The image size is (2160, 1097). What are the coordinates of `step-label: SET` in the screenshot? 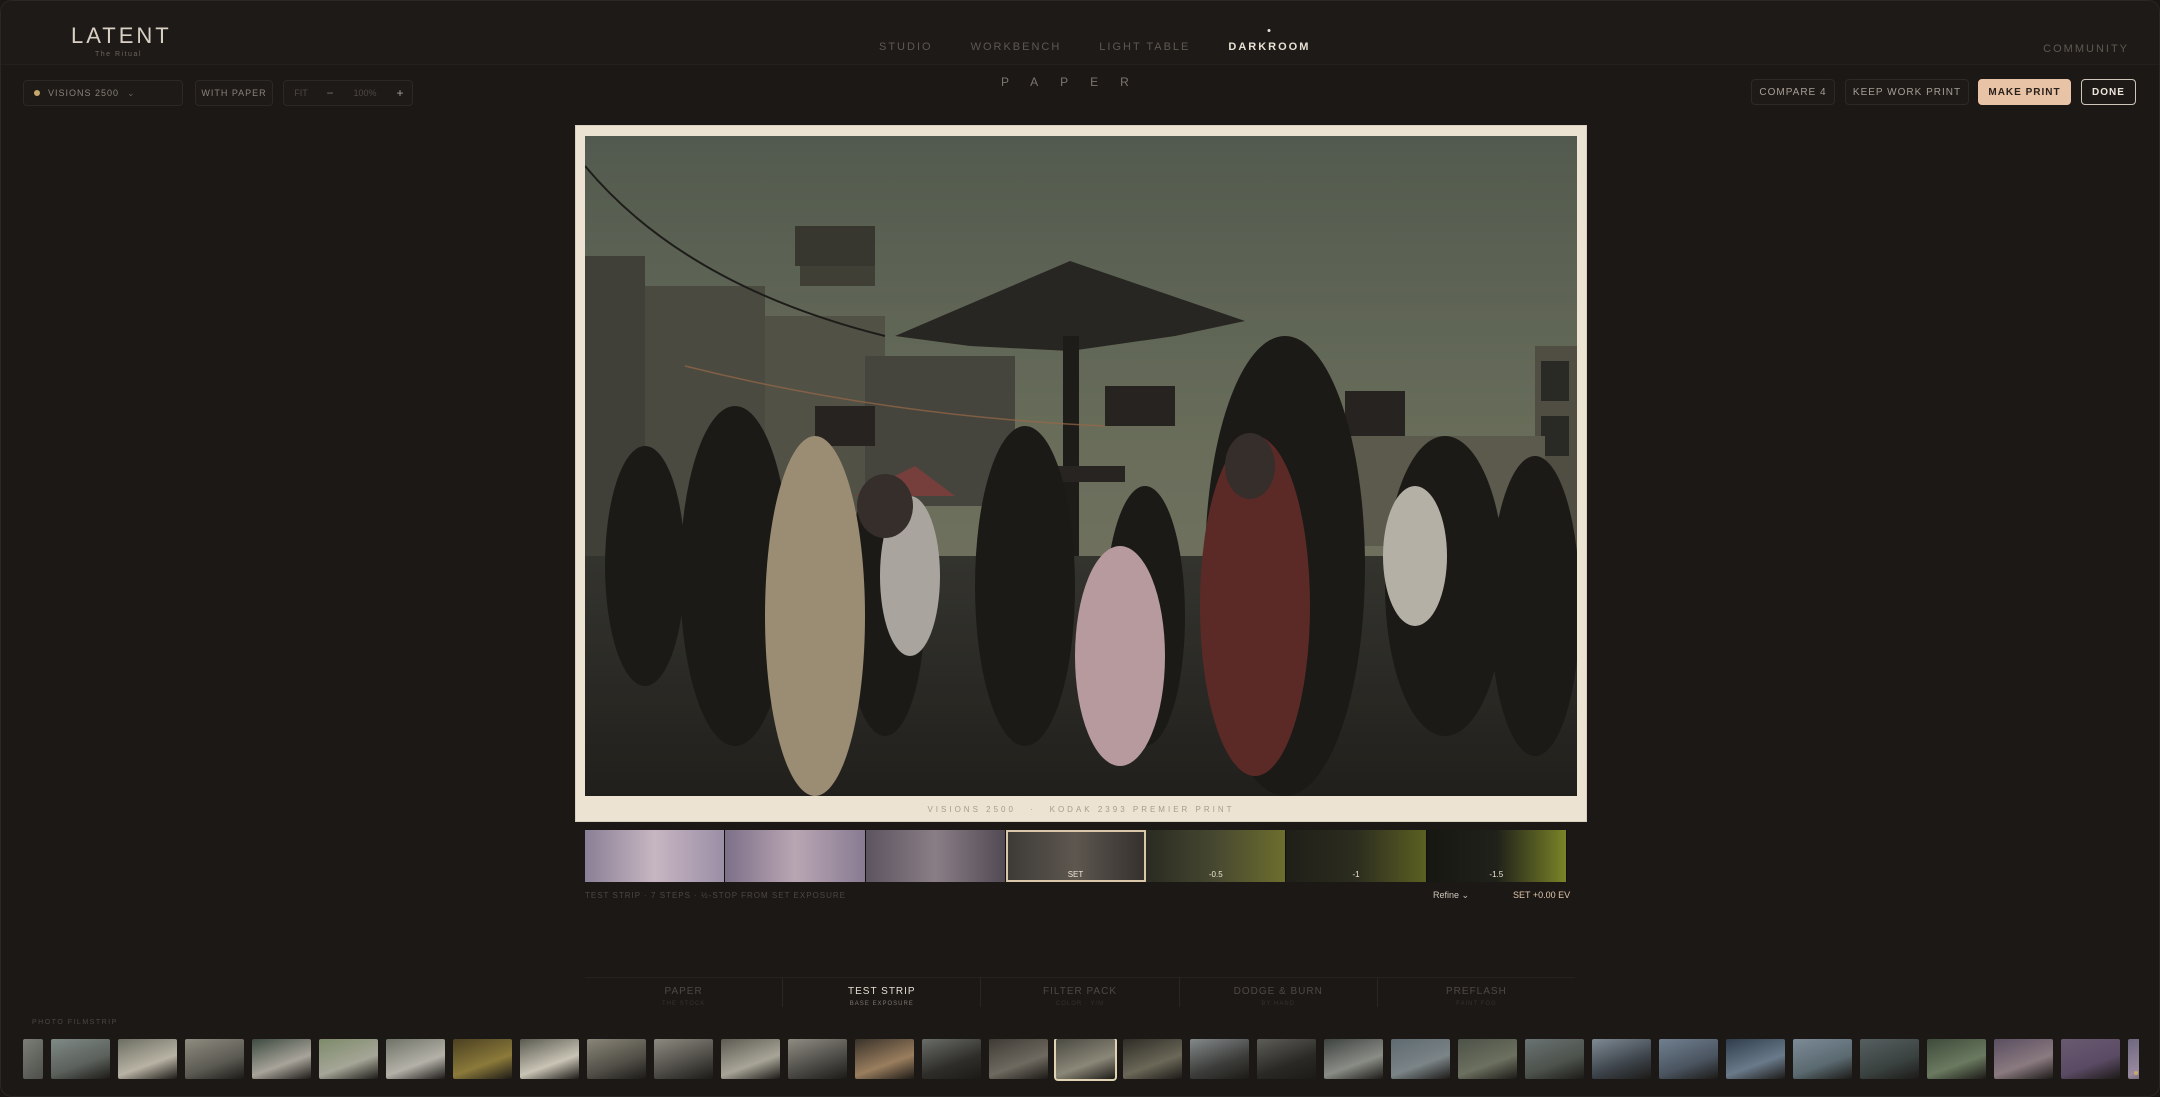 It's located at (1075, 874).